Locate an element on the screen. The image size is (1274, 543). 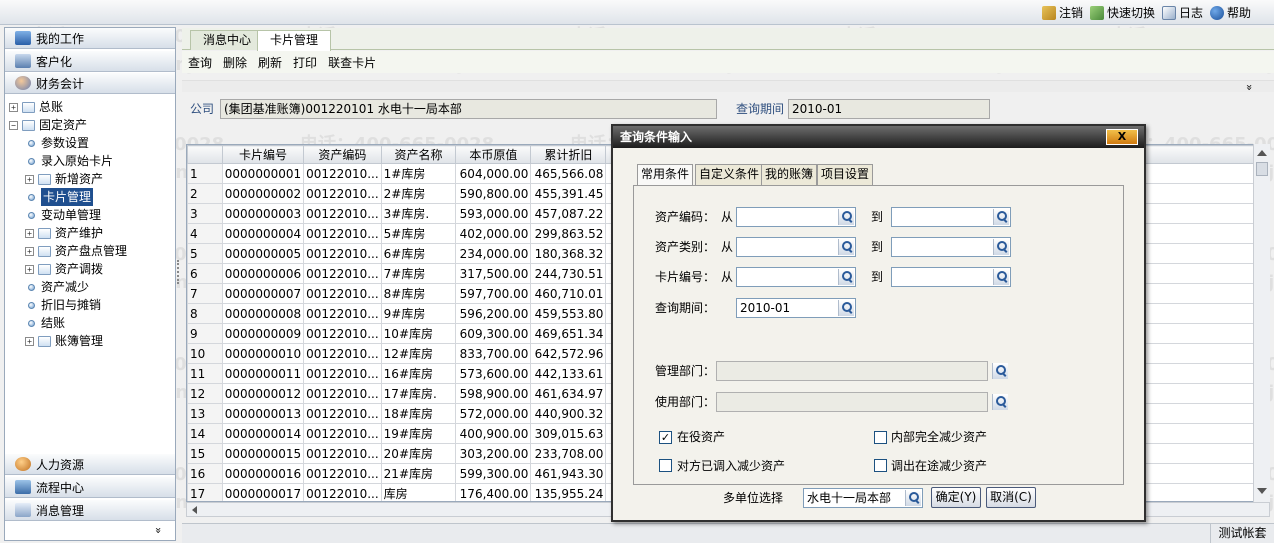
dialog-tab-project-settings: 项目设置 is located at coordinates (845, 174).